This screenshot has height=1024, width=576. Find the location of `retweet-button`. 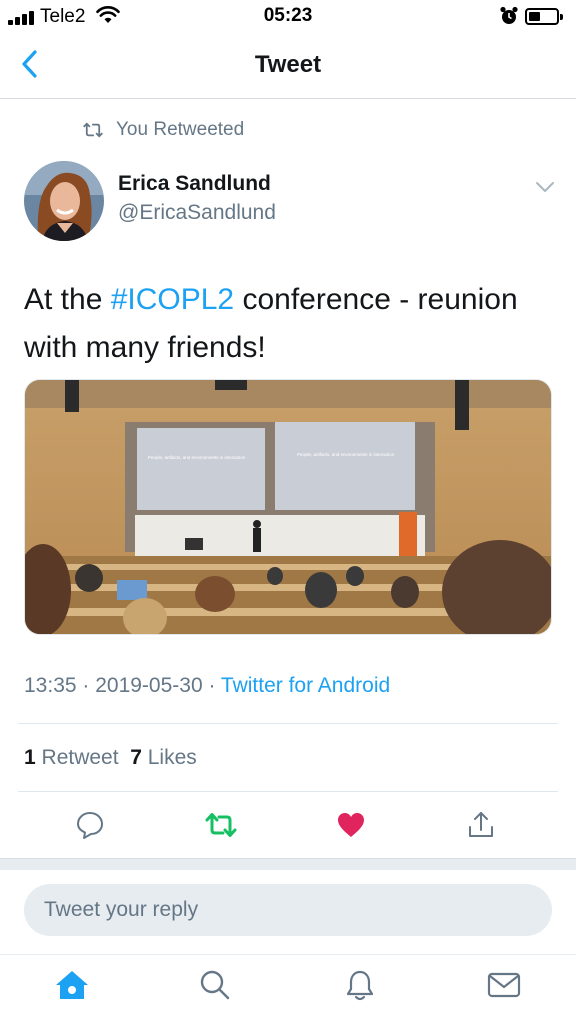

retweet-button is located at coordinates (221, 825).